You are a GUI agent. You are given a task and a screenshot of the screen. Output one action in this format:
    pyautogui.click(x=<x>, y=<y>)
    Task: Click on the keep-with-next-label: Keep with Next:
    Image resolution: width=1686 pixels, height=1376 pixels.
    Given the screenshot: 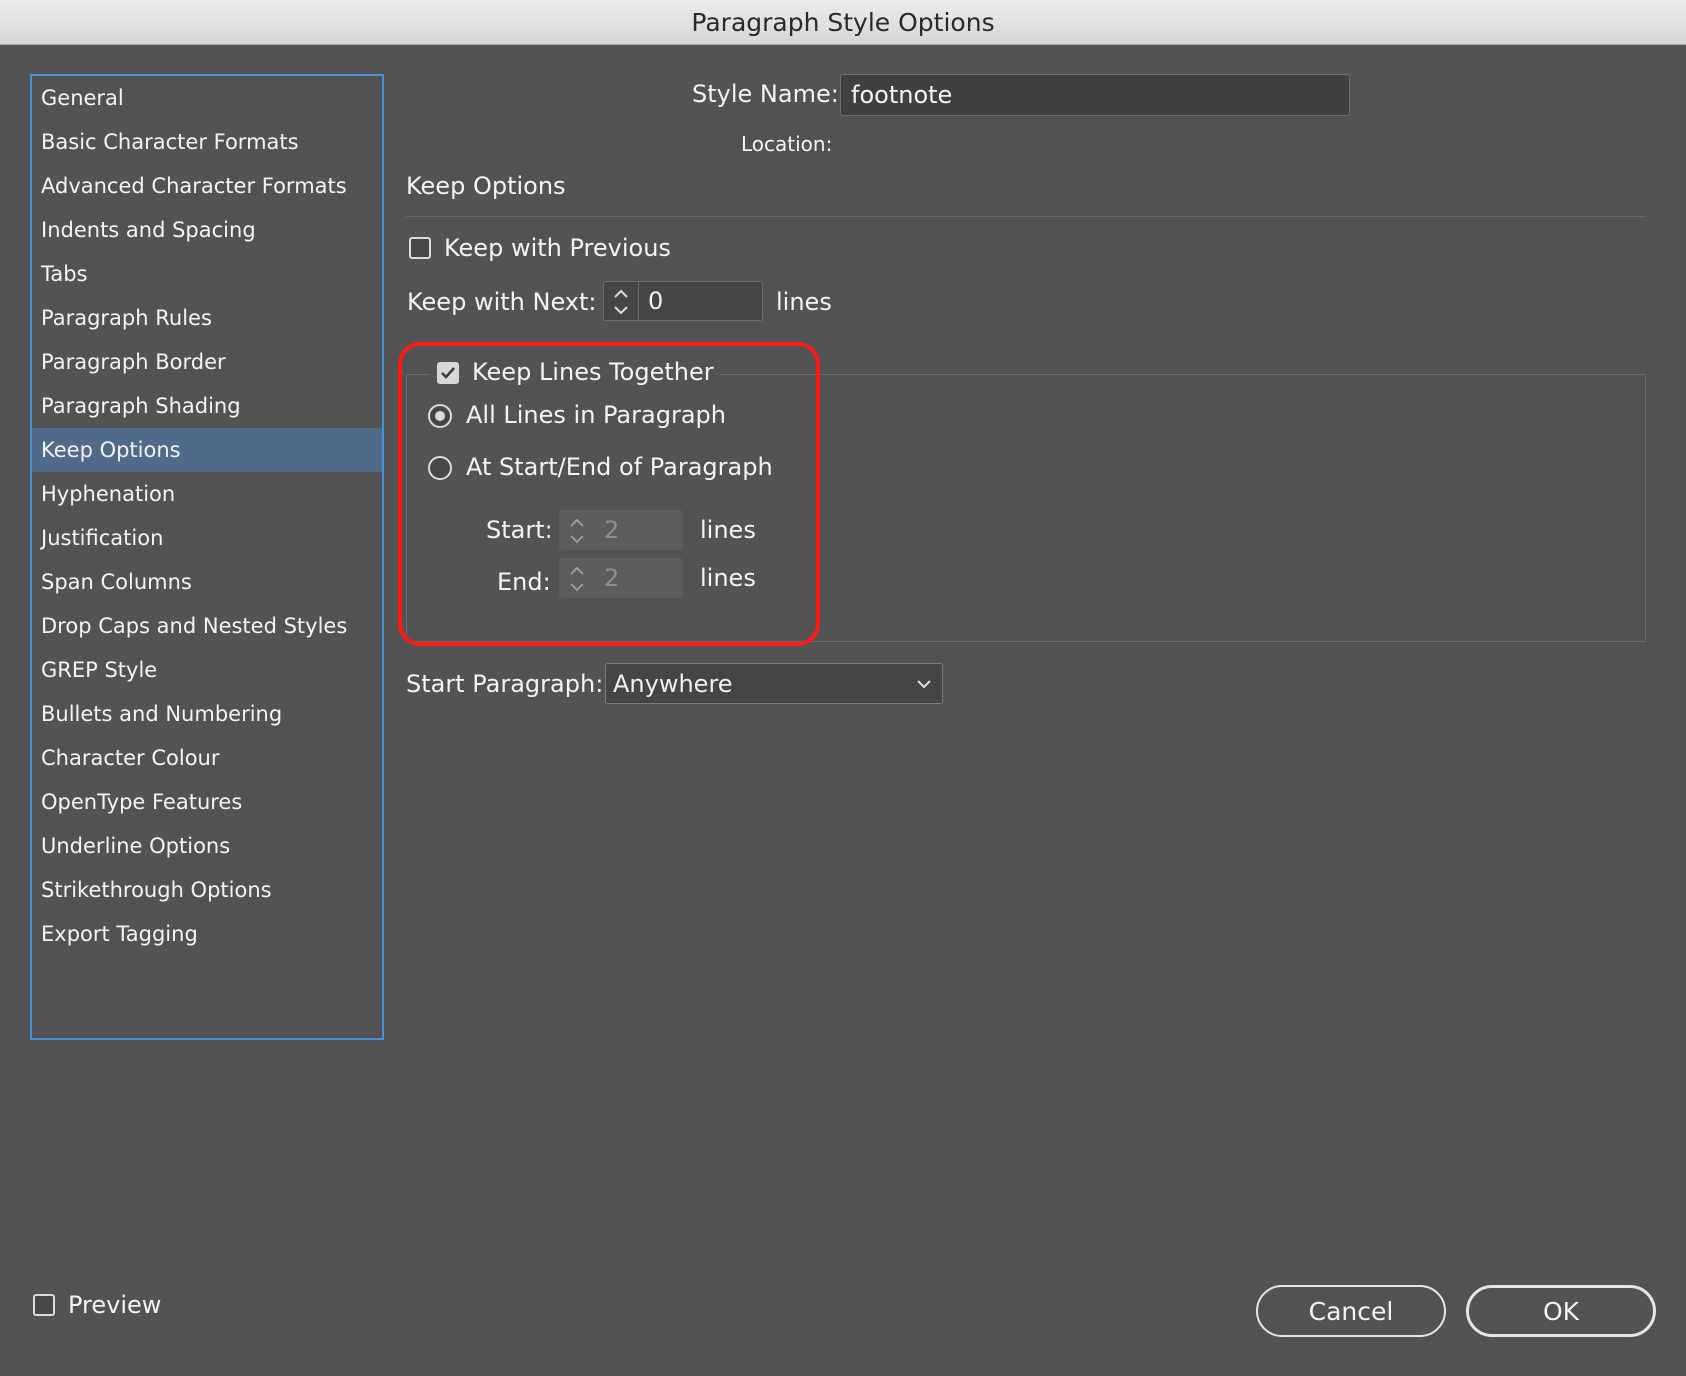 What is the action you would take?
    pyautogui.click(x=502, y=302)
    